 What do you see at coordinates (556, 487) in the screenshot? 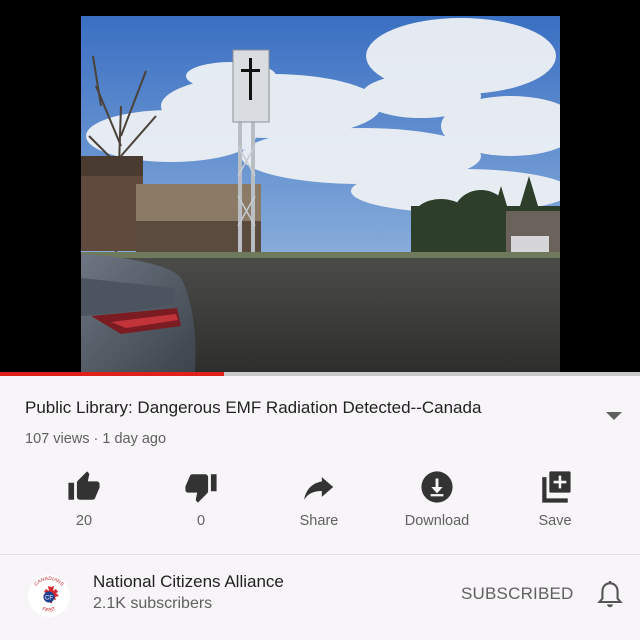
I see `playlist-add-icon` at bounding box center [556, 487].